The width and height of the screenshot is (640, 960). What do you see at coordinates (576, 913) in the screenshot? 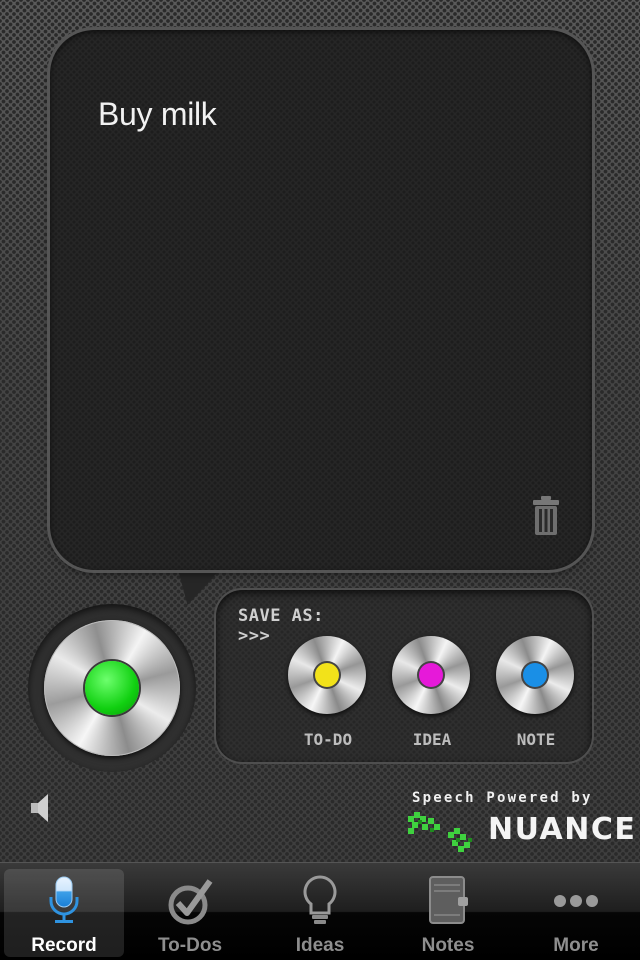
I see `tab-more: More` at bounding box center [576, 913].